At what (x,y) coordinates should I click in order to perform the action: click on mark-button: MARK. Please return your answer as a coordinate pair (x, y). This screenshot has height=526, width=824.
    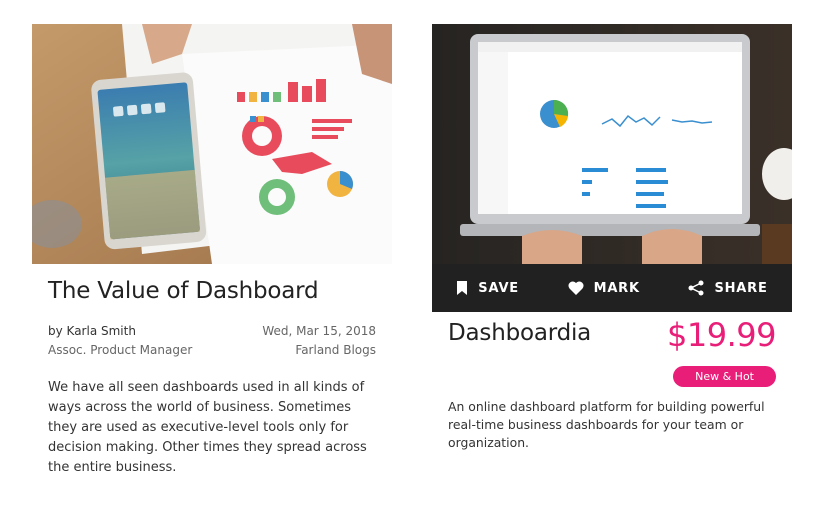
    Looking at the image, I should click on (604, 288).